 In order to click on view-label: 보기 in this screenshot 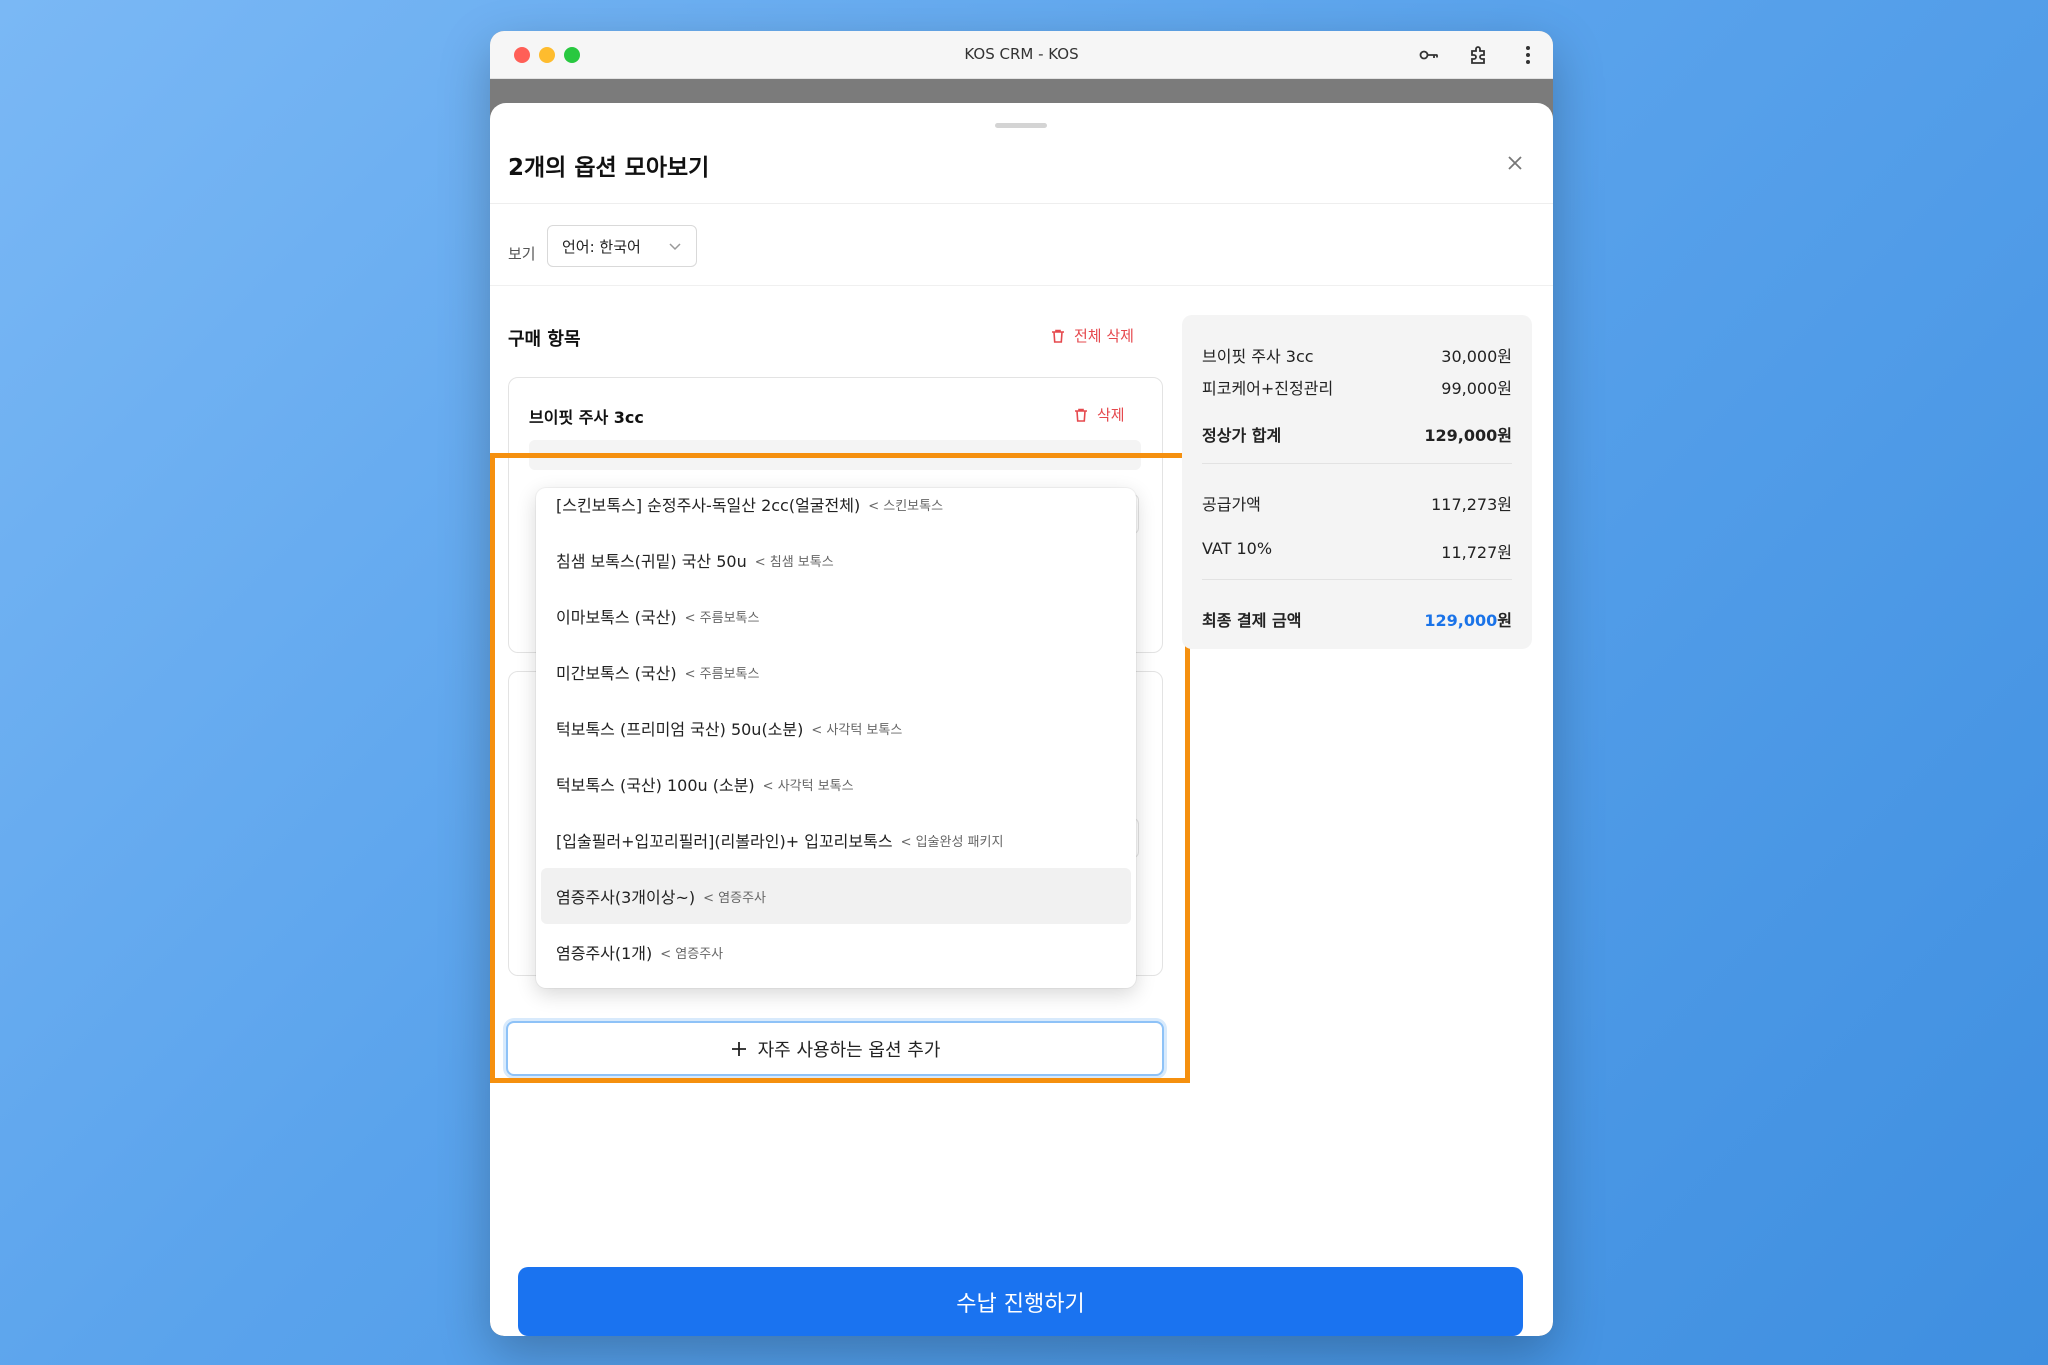, I will do `click(522, 254)`.